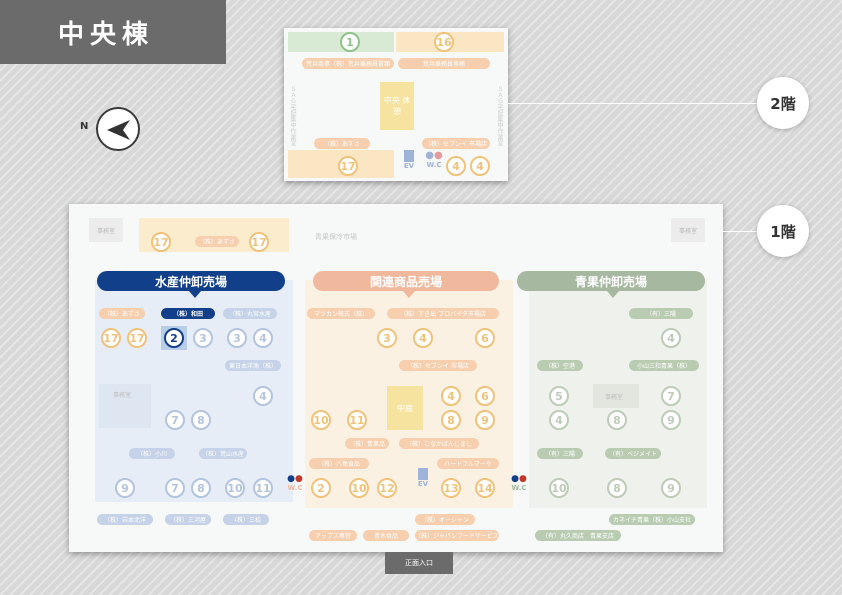 The height and width of the screenshot is (595, 842). Describe the element at coordinates (339, 463) in the screenshot. I see `related-pill-mid3-1: （株）八島食品` at that location.